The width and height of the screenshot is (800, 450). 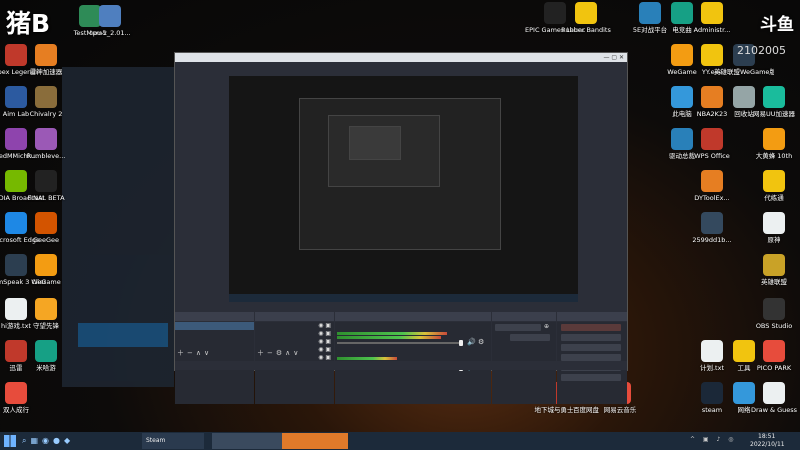 I want to click on desktop-icon-label: 守望先锋, so click(x=46, y=326).